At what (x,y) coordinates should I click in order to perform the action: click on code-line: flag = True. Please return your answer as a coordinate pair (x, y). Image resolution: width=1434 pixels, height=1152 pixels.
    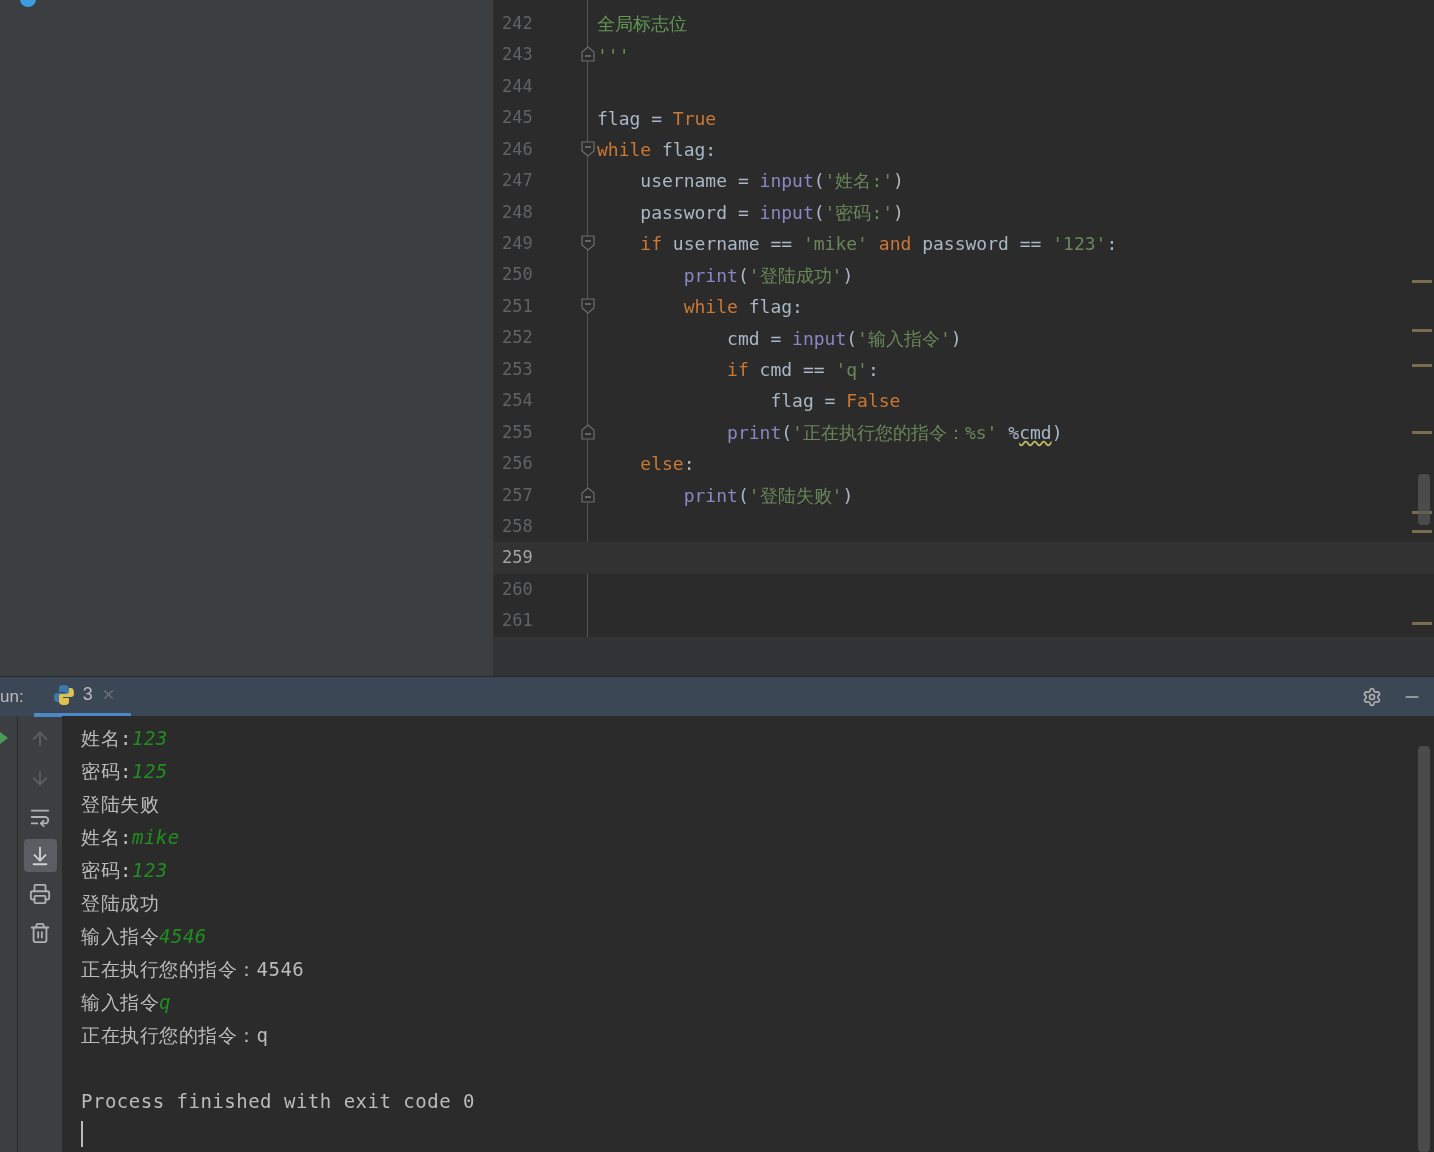
    Looking at the image, I should click on (657, 118).